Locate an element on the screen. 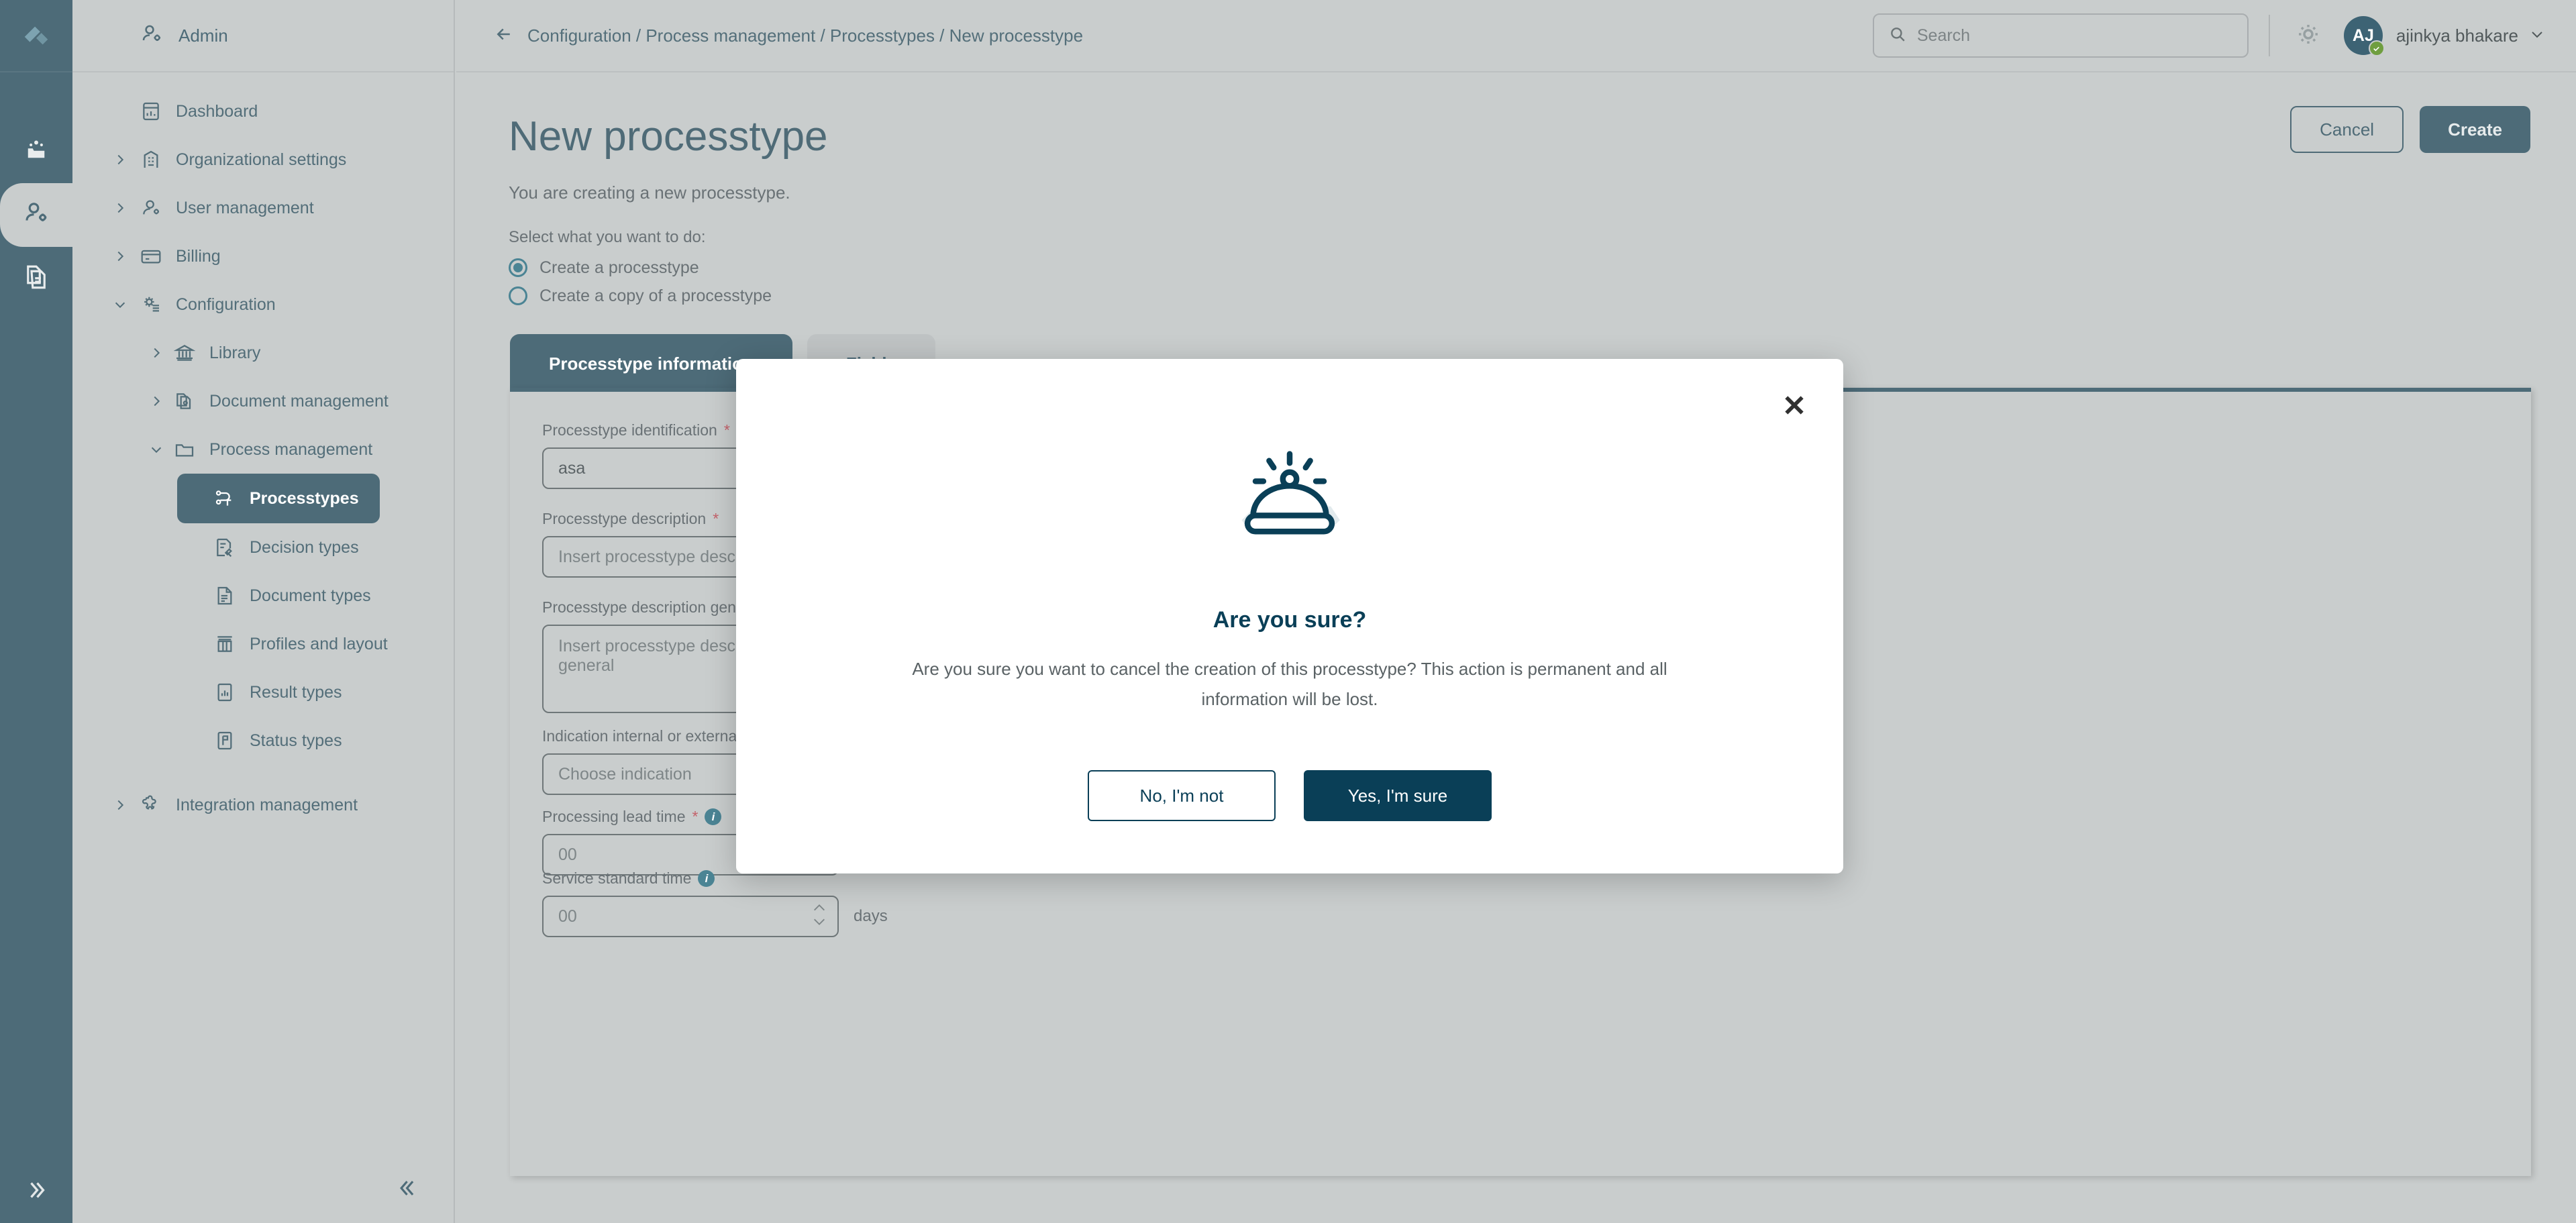 The image size is (2576, 1223). settings-button is located at coordinates (2308, 35).